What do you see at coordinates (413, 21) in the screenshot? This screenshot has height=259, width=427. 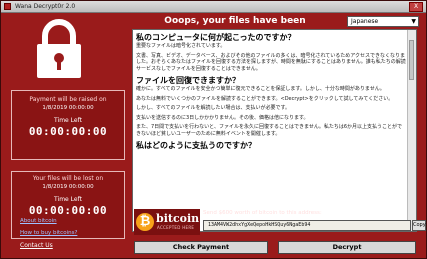 I see `chevron-down-icon: ▼` at bounding box center [413, 21].